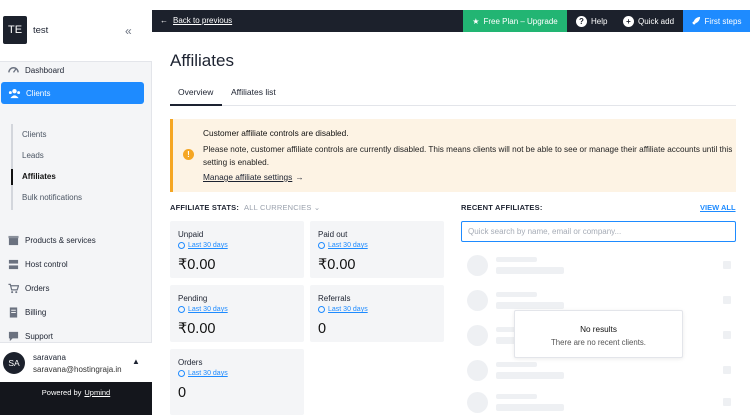 Image resolution: width=750 pixels, height=415 pixels. What do you see at coordinates (598, 342) in the screenshot?
I see `empty-state-subtitle: There are no recent clients.` at bounding box center [598, 342].